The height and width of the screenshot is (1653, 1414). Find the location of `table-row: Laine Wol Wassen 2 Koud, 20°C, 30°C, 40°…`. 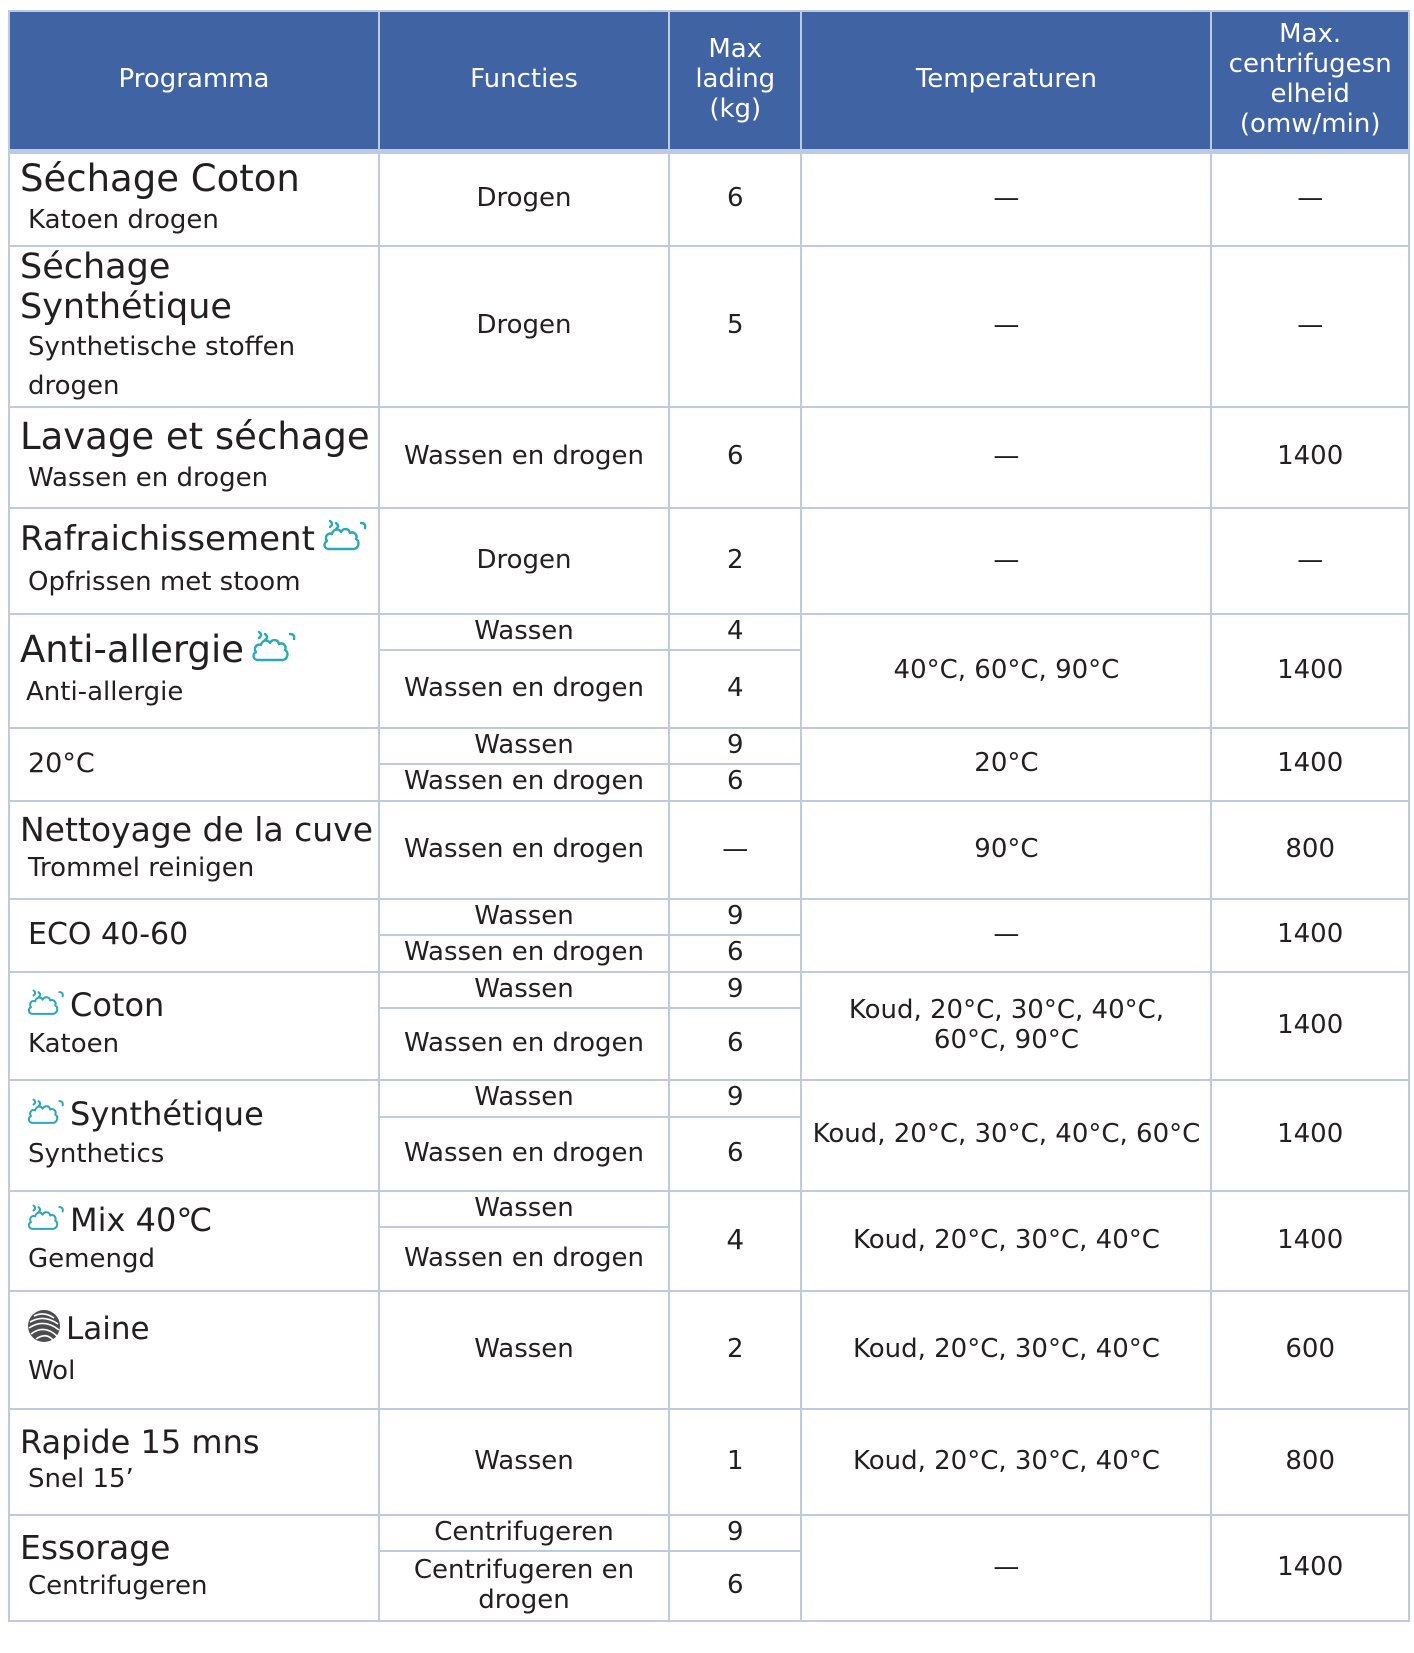

table-row: Laine Wol Wassen 2 Koud, 20°C, 30°C, 40°… is located at coordinates (709, 1349).